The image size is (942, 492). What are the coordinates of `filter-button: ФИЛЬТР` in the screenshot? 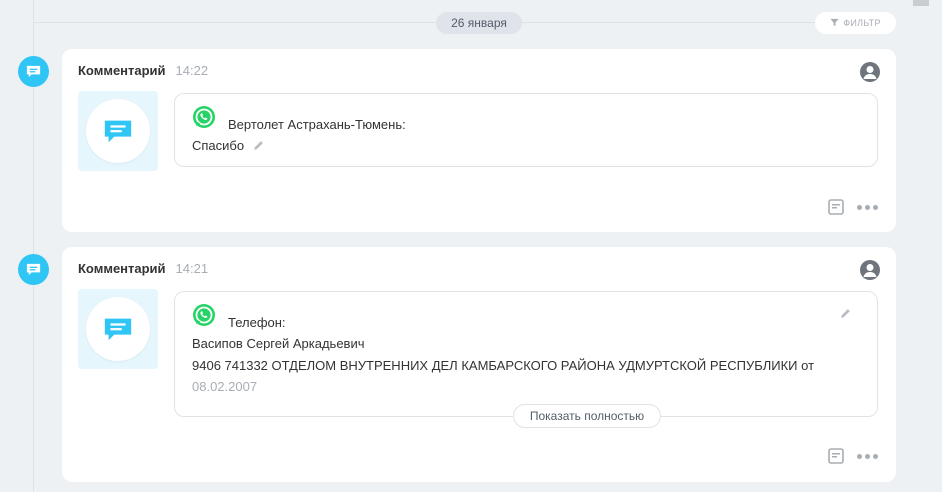 It's located at (855, 23).